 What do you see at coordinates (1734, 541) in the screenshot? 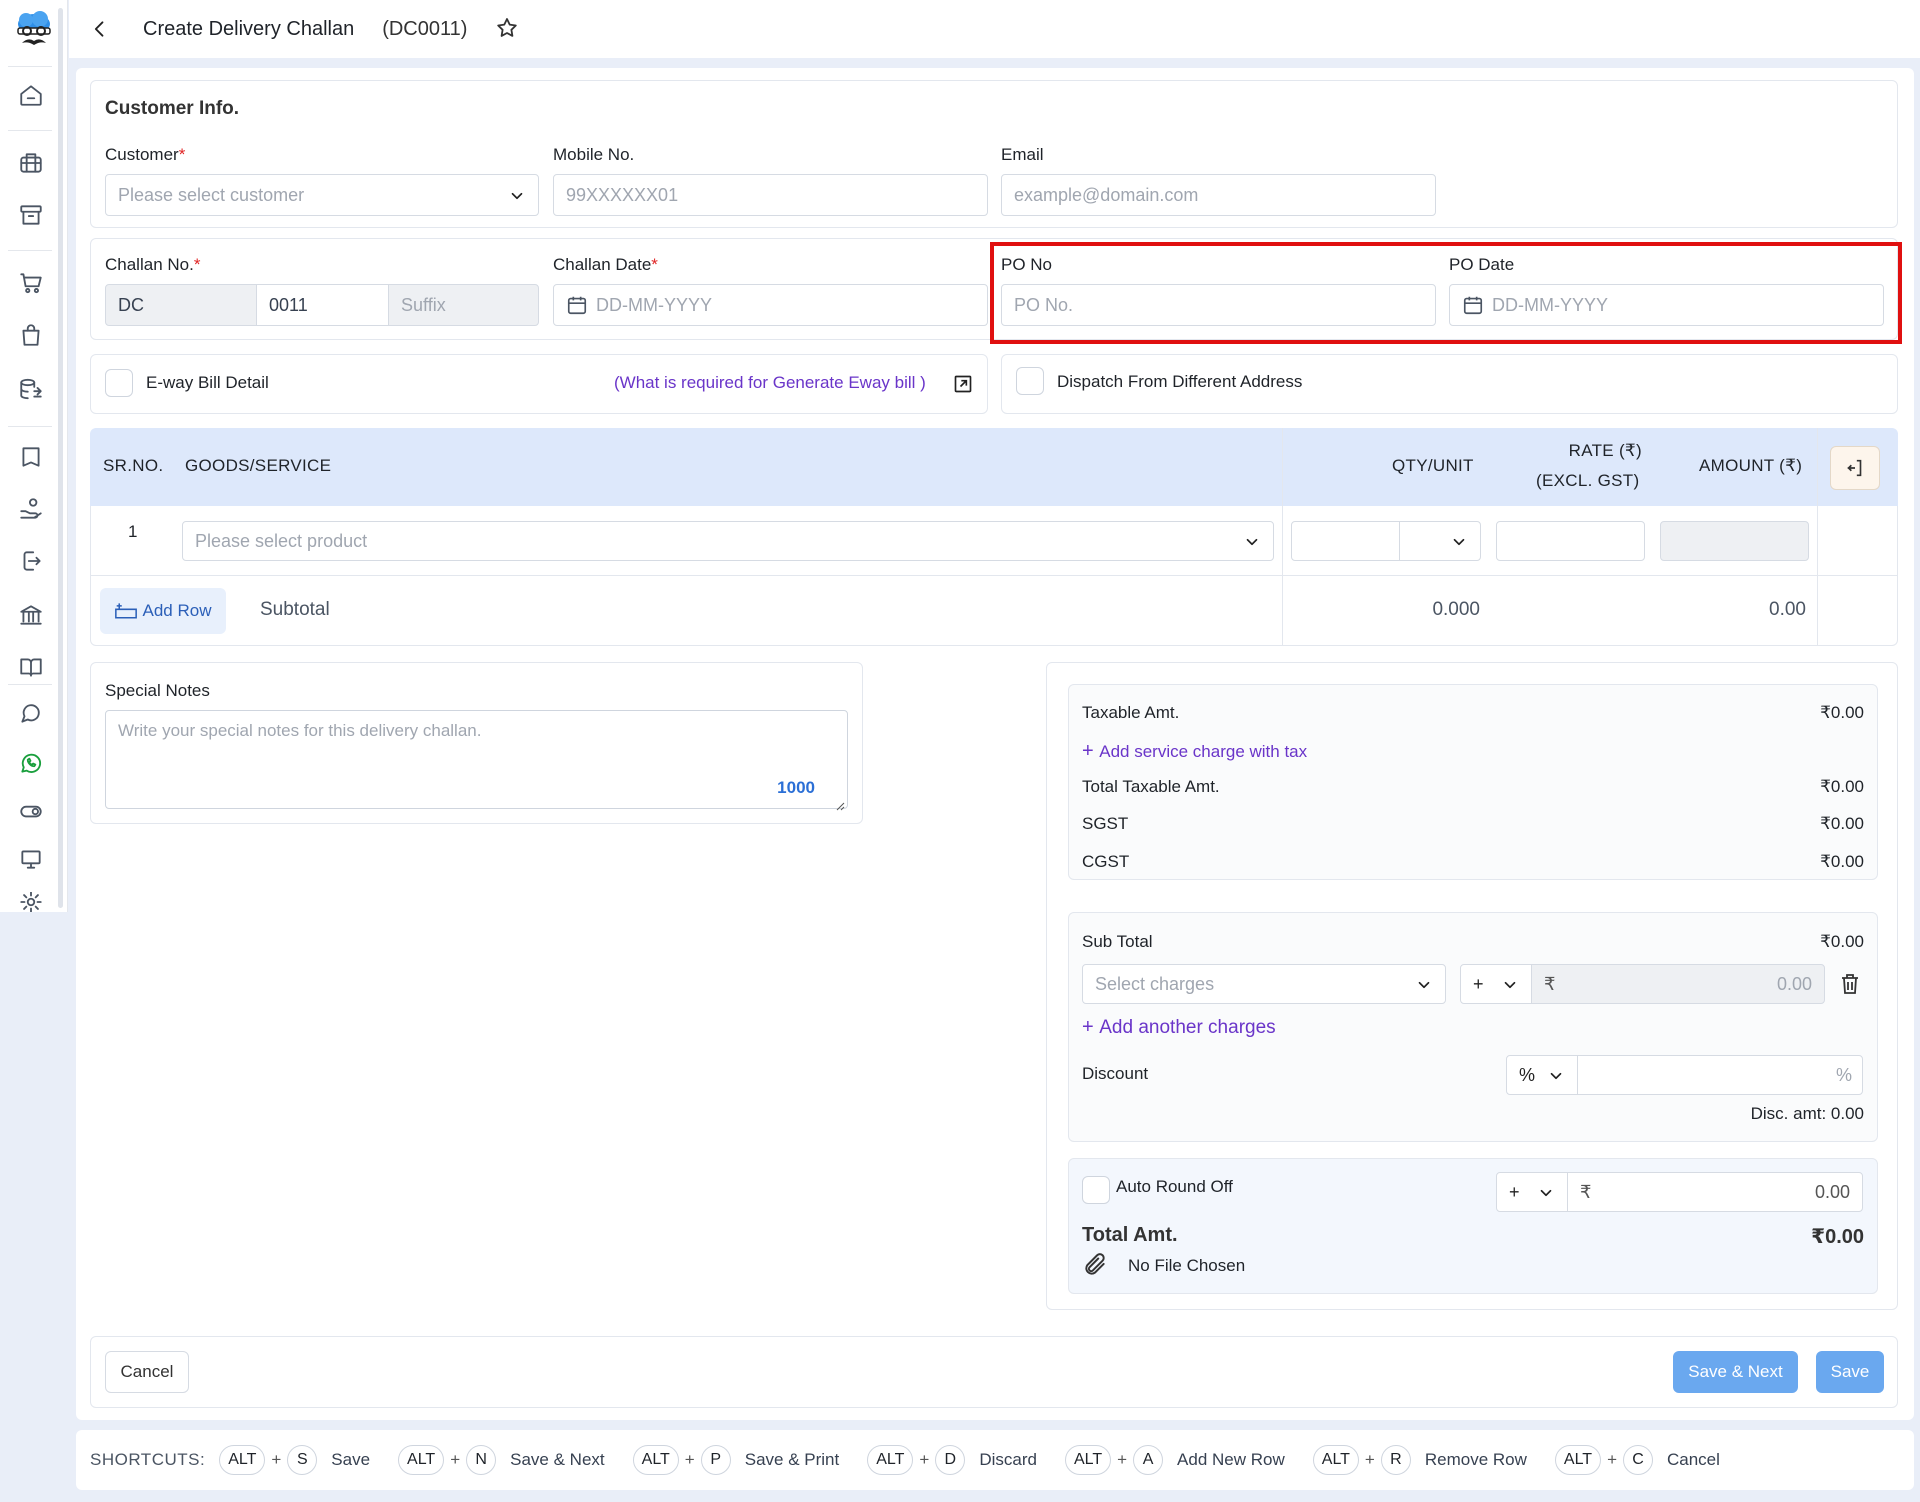
I see `amount-field` at bounding box center [1734, 541].